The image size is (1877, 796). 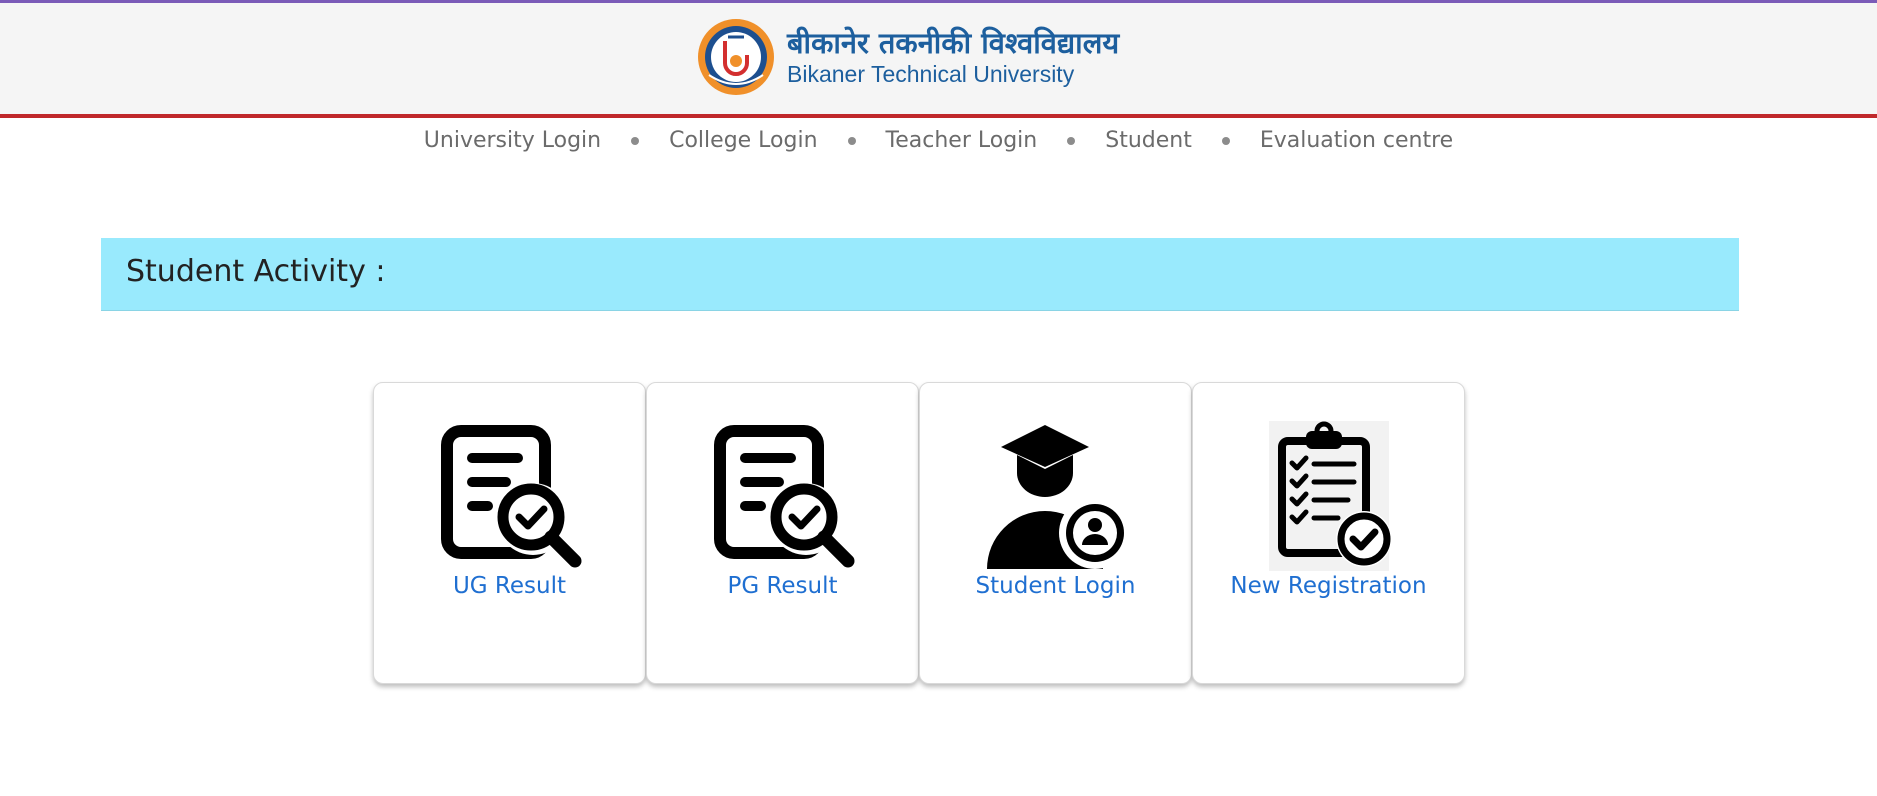 What do you see at coordinates (920, 274) in the screenshot?
I see `student-activity-banner: Student Activity :` at bounding box center [920, 274].